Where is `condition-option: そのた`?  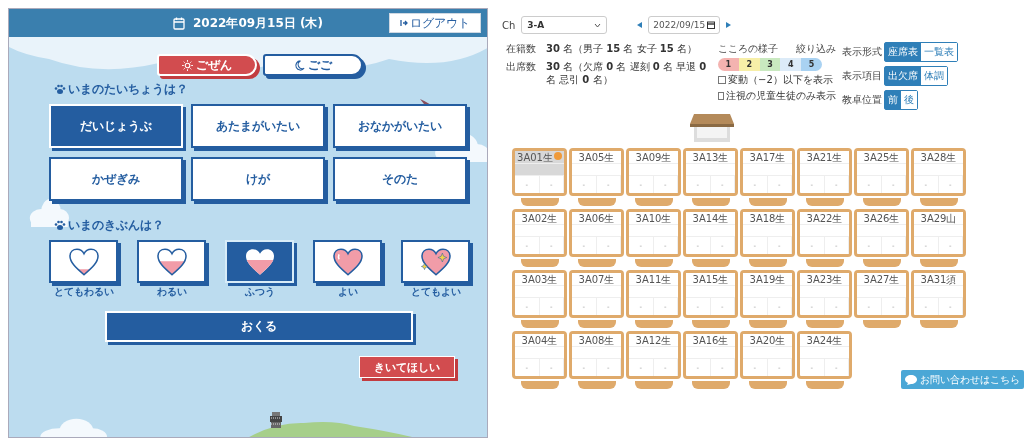 condition-option: そのた is located at coordinates (400, 179).